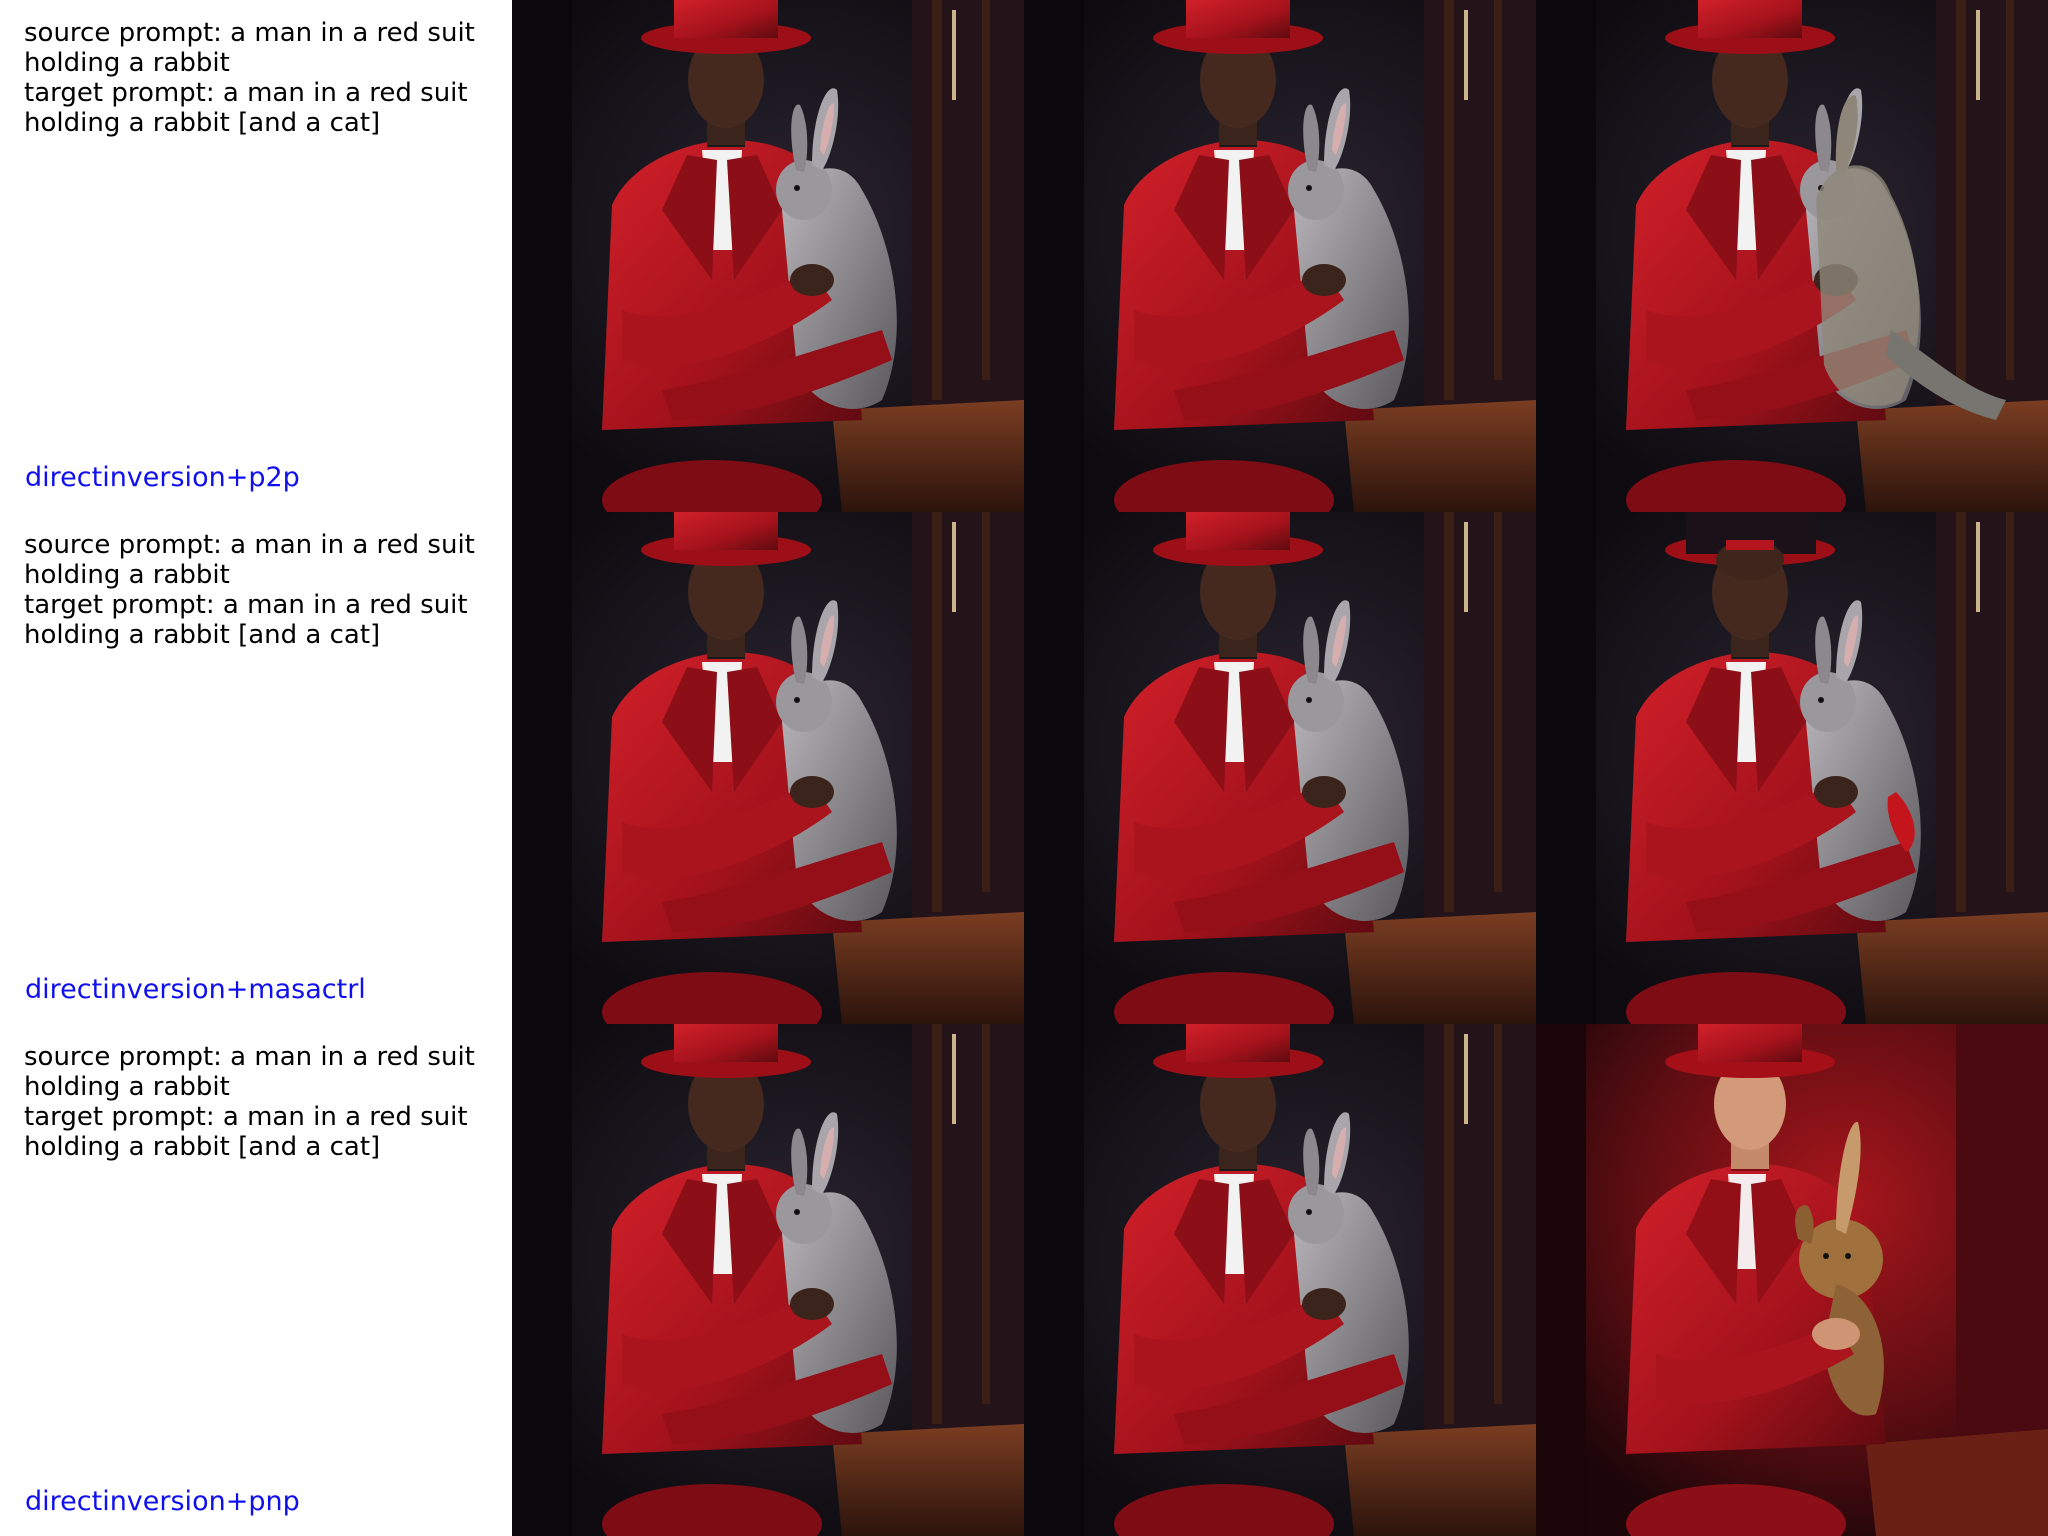 The height and width of the screenshot is (1536, 2048). I want to click on method-label: directinversion+p2p, so click(162, 477).